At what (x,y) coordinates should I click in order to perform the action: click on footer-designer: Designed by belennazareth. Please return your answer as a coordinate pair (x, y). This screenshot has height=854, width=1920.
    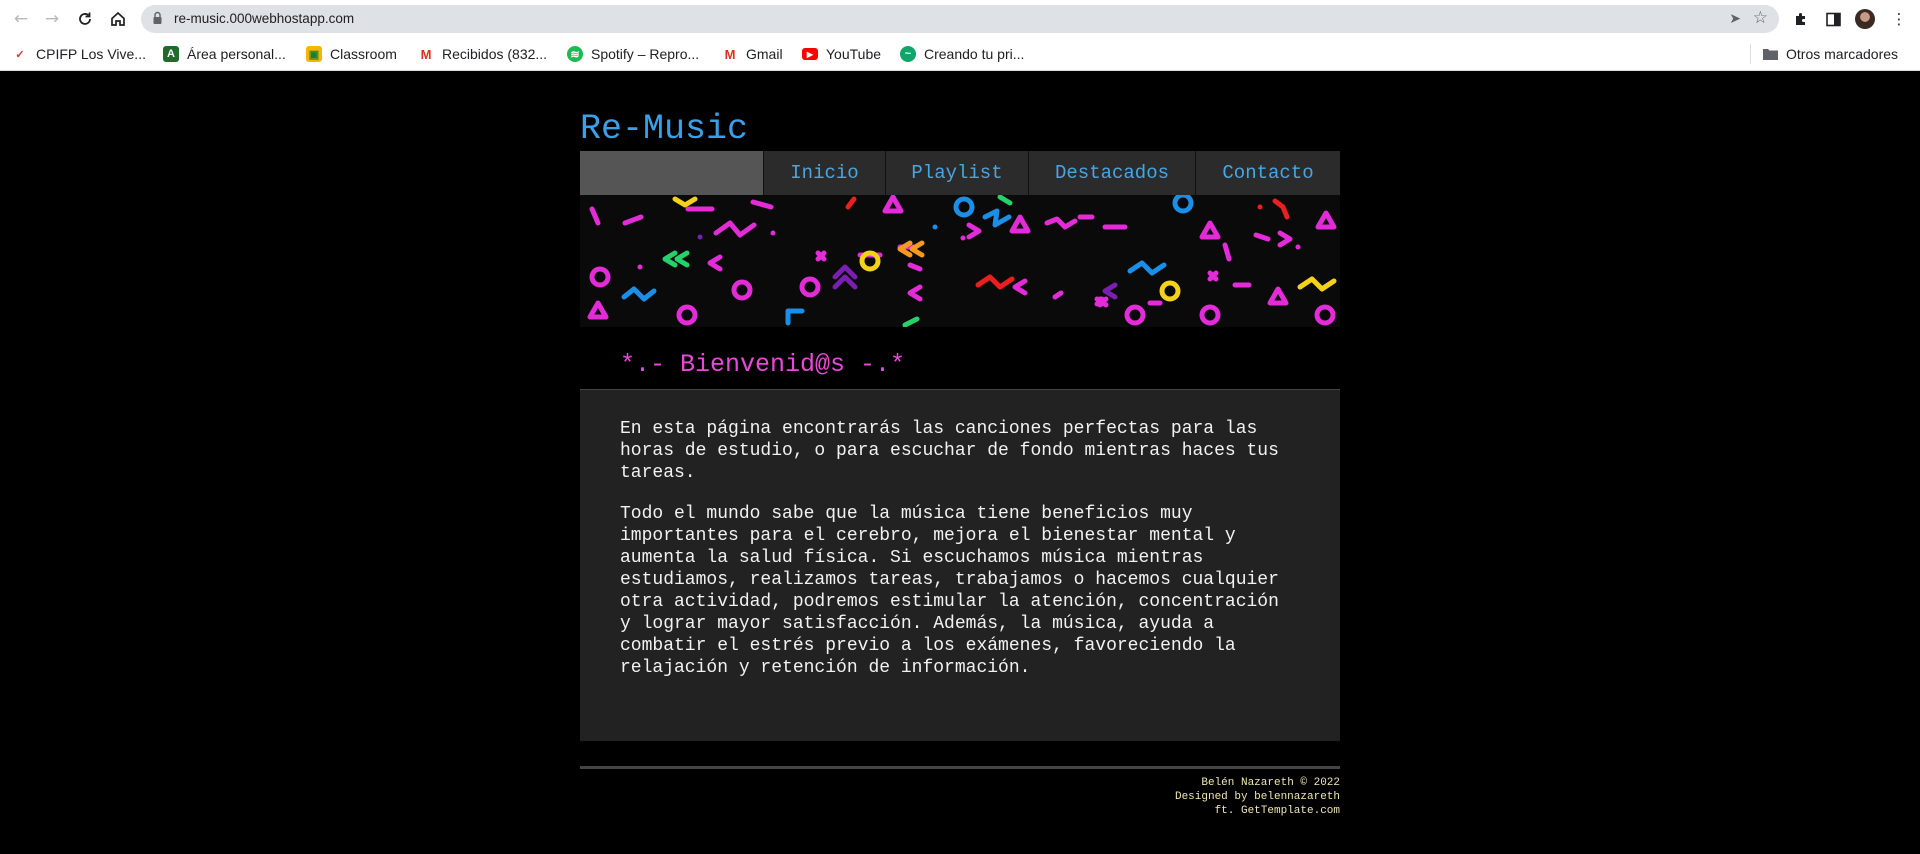
    Looking at the image, I should click on (1257, 797).